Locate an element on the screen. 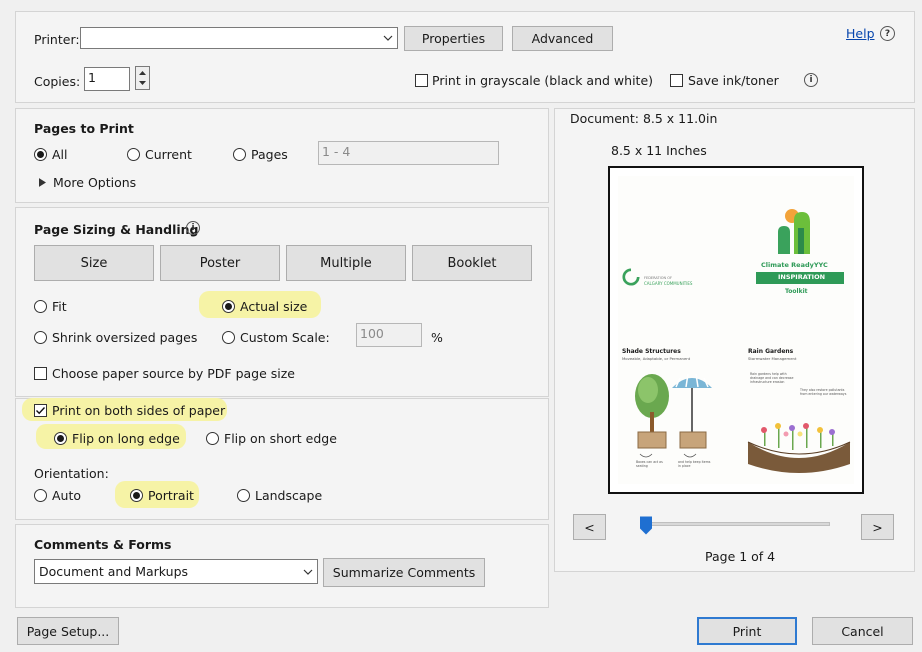 The width and height of the screenshot is (922, 652). tab-multiple: Multiple is located at coordinates (346, 263).